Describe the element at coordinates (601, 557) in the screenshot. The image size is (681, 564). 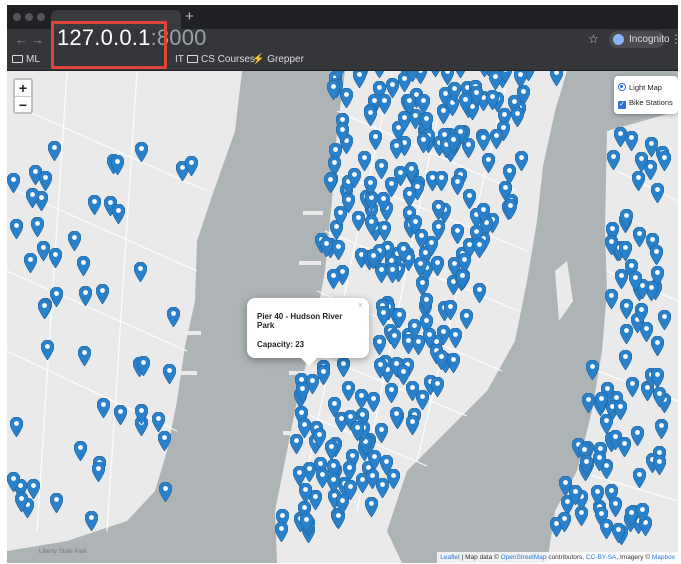
I see `license-link: CC-BY-SA` at that location.